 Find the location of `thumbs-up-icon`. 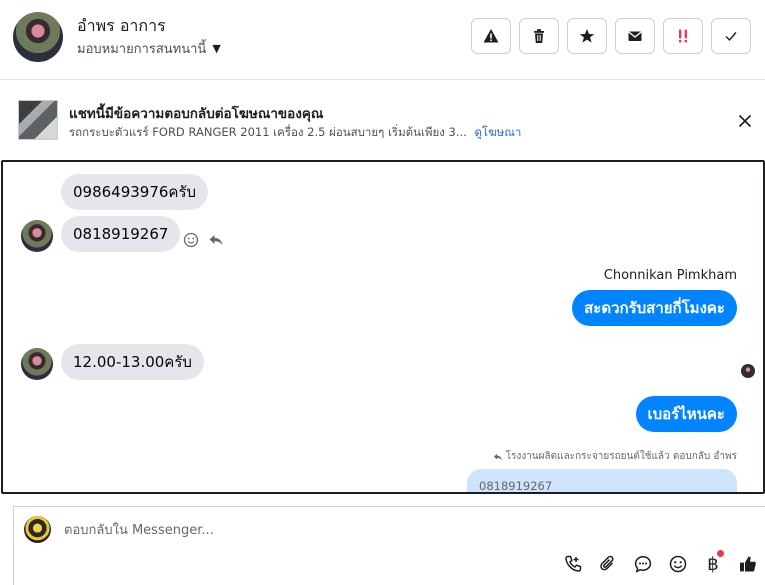

thumbs-up-icon is located at coordinates (748, 564).